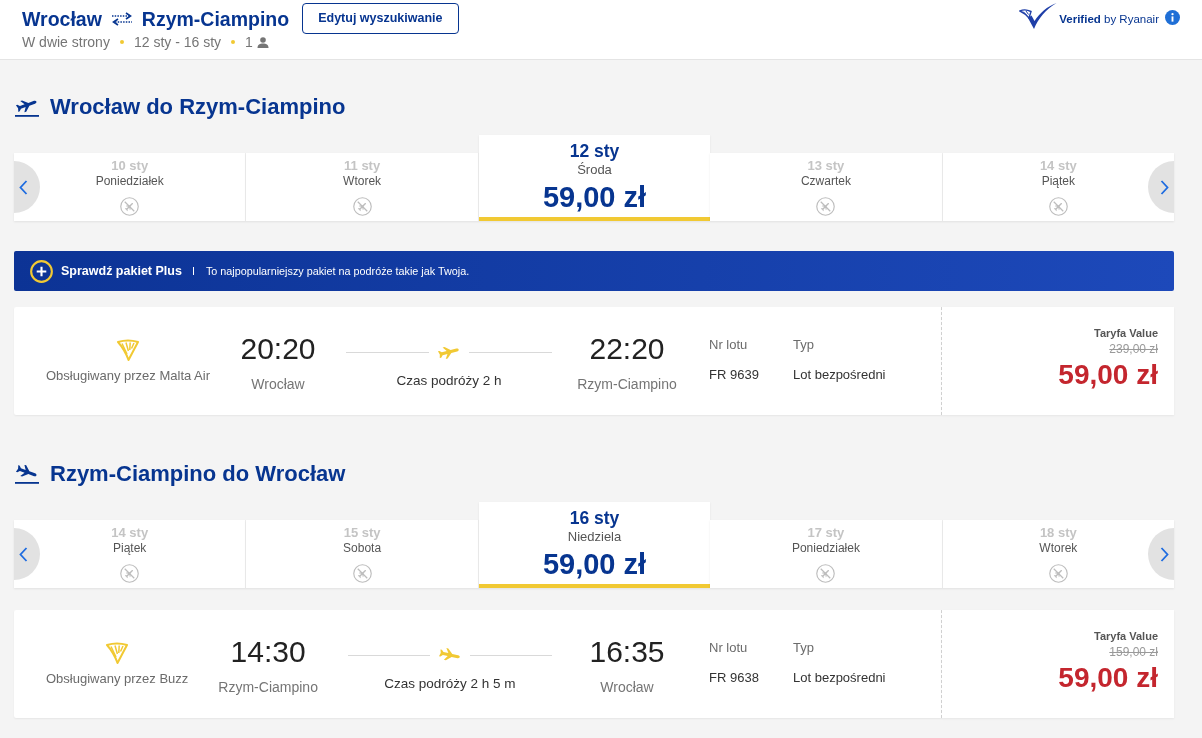  Describe the element at coordinates (380, 18) in the screenshot. I see `edit-search-button: Edytuj wyszukiwanie` at that location.